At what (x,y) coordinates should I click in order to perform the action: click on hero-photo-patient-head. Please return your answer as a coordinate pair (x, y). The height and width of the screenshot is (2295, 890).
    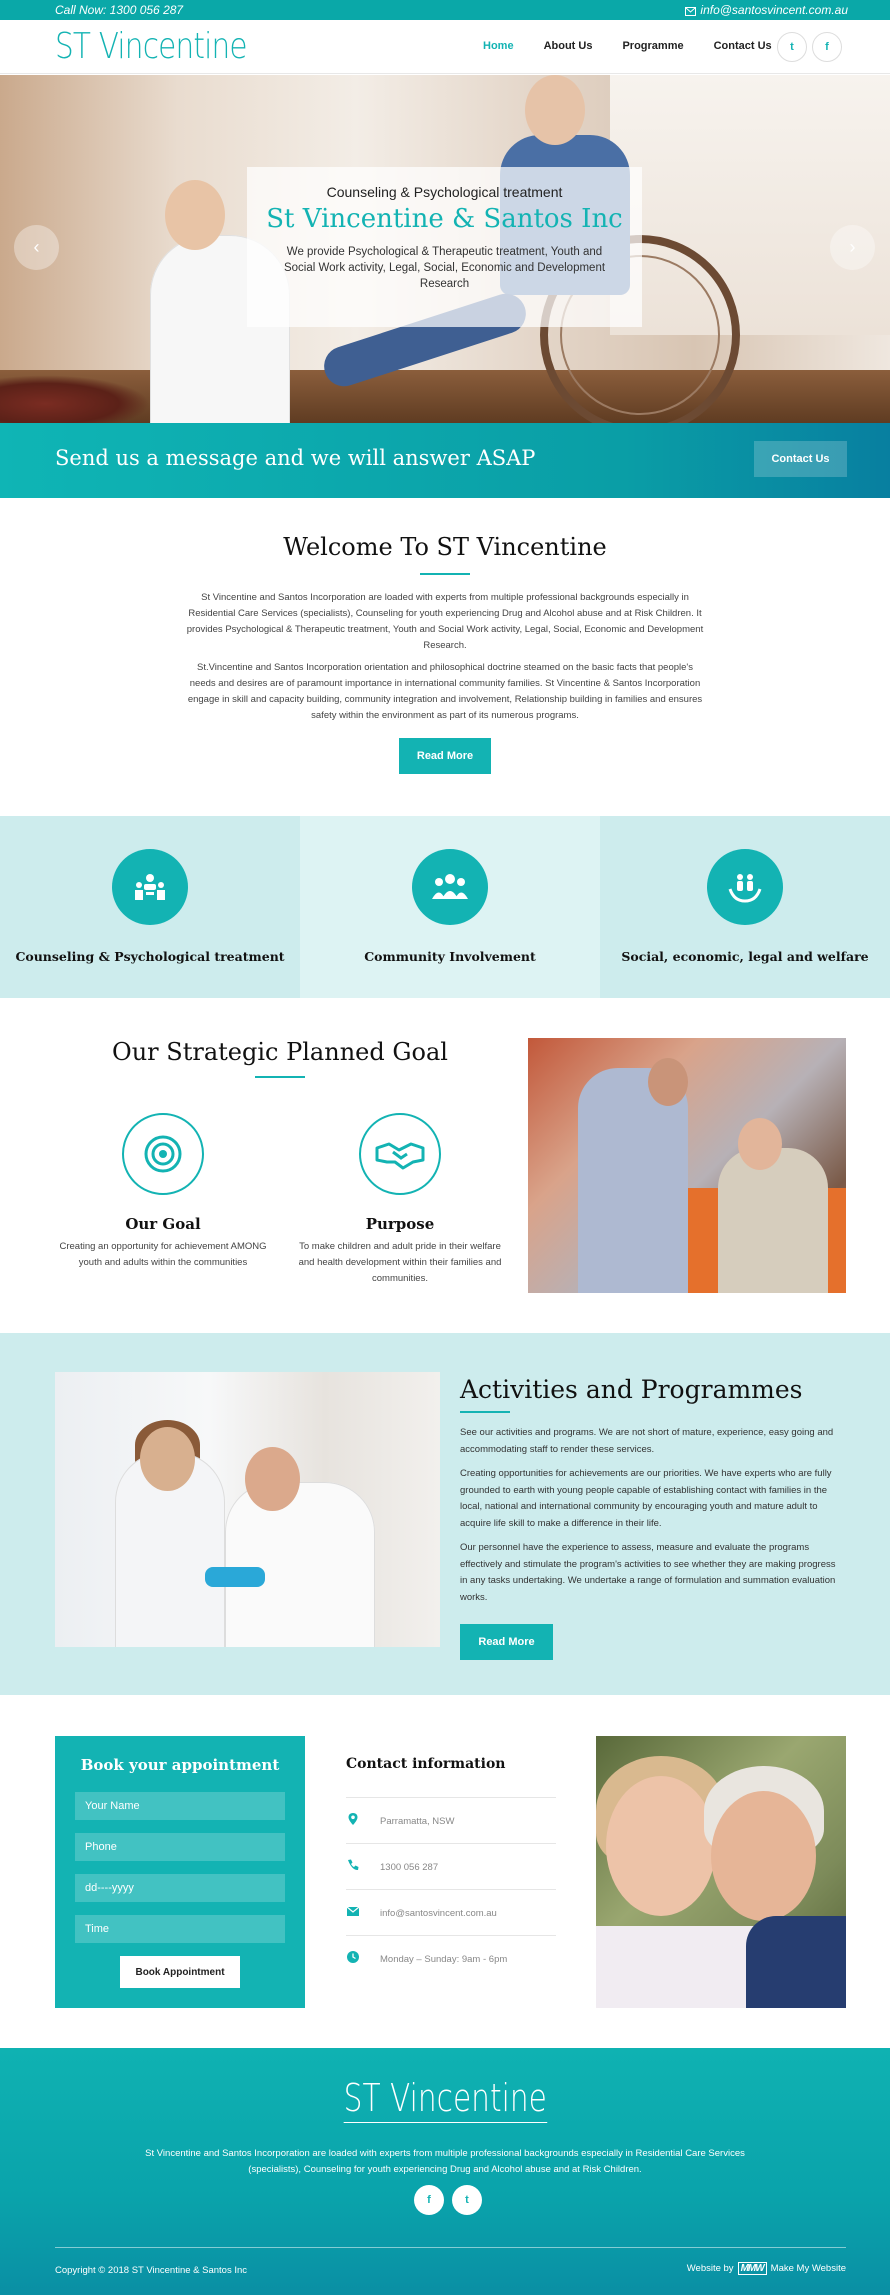
    Looking at the image, I should click on (555, 110).